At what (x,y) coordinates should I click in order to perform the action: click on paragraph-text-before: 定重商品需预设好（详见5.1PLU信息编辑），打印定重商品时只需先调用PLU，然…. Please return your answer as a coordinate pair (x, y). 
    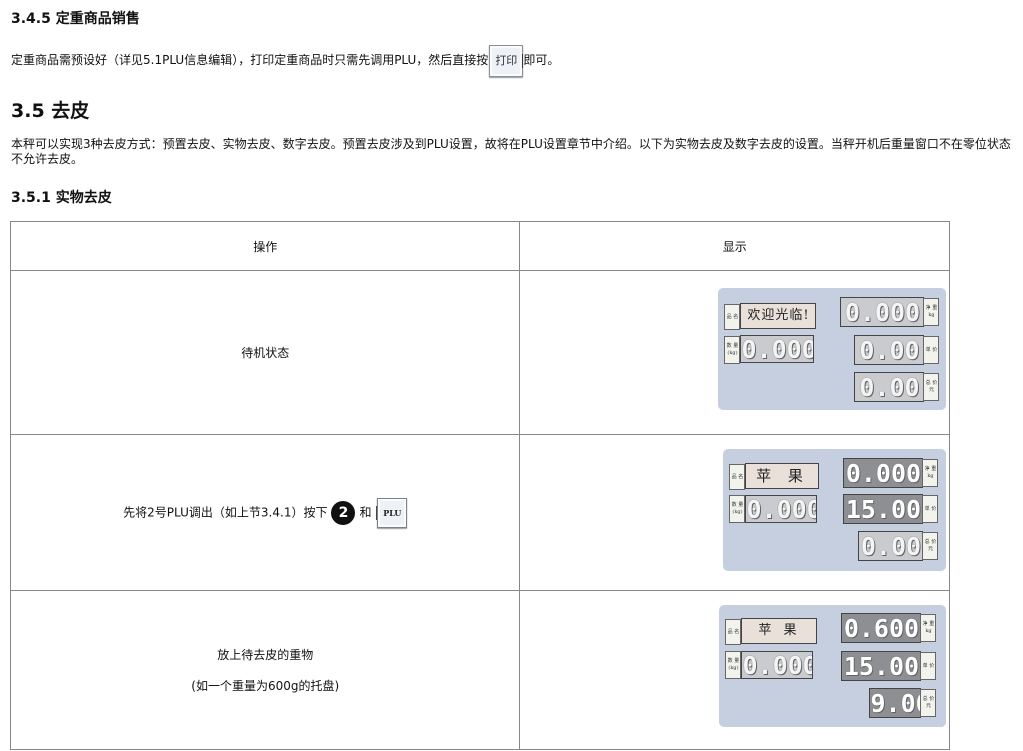
    Looking at the image, I should click on (250, 60).